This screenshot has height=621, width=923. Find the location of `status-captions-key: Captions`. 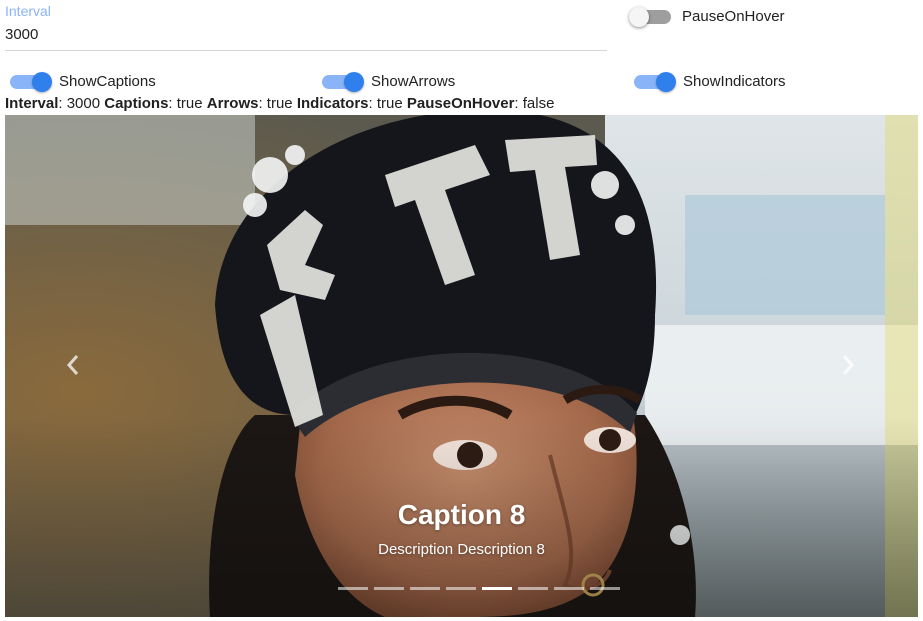

status-captions-key: Captions is located at coordinates (136, 103).